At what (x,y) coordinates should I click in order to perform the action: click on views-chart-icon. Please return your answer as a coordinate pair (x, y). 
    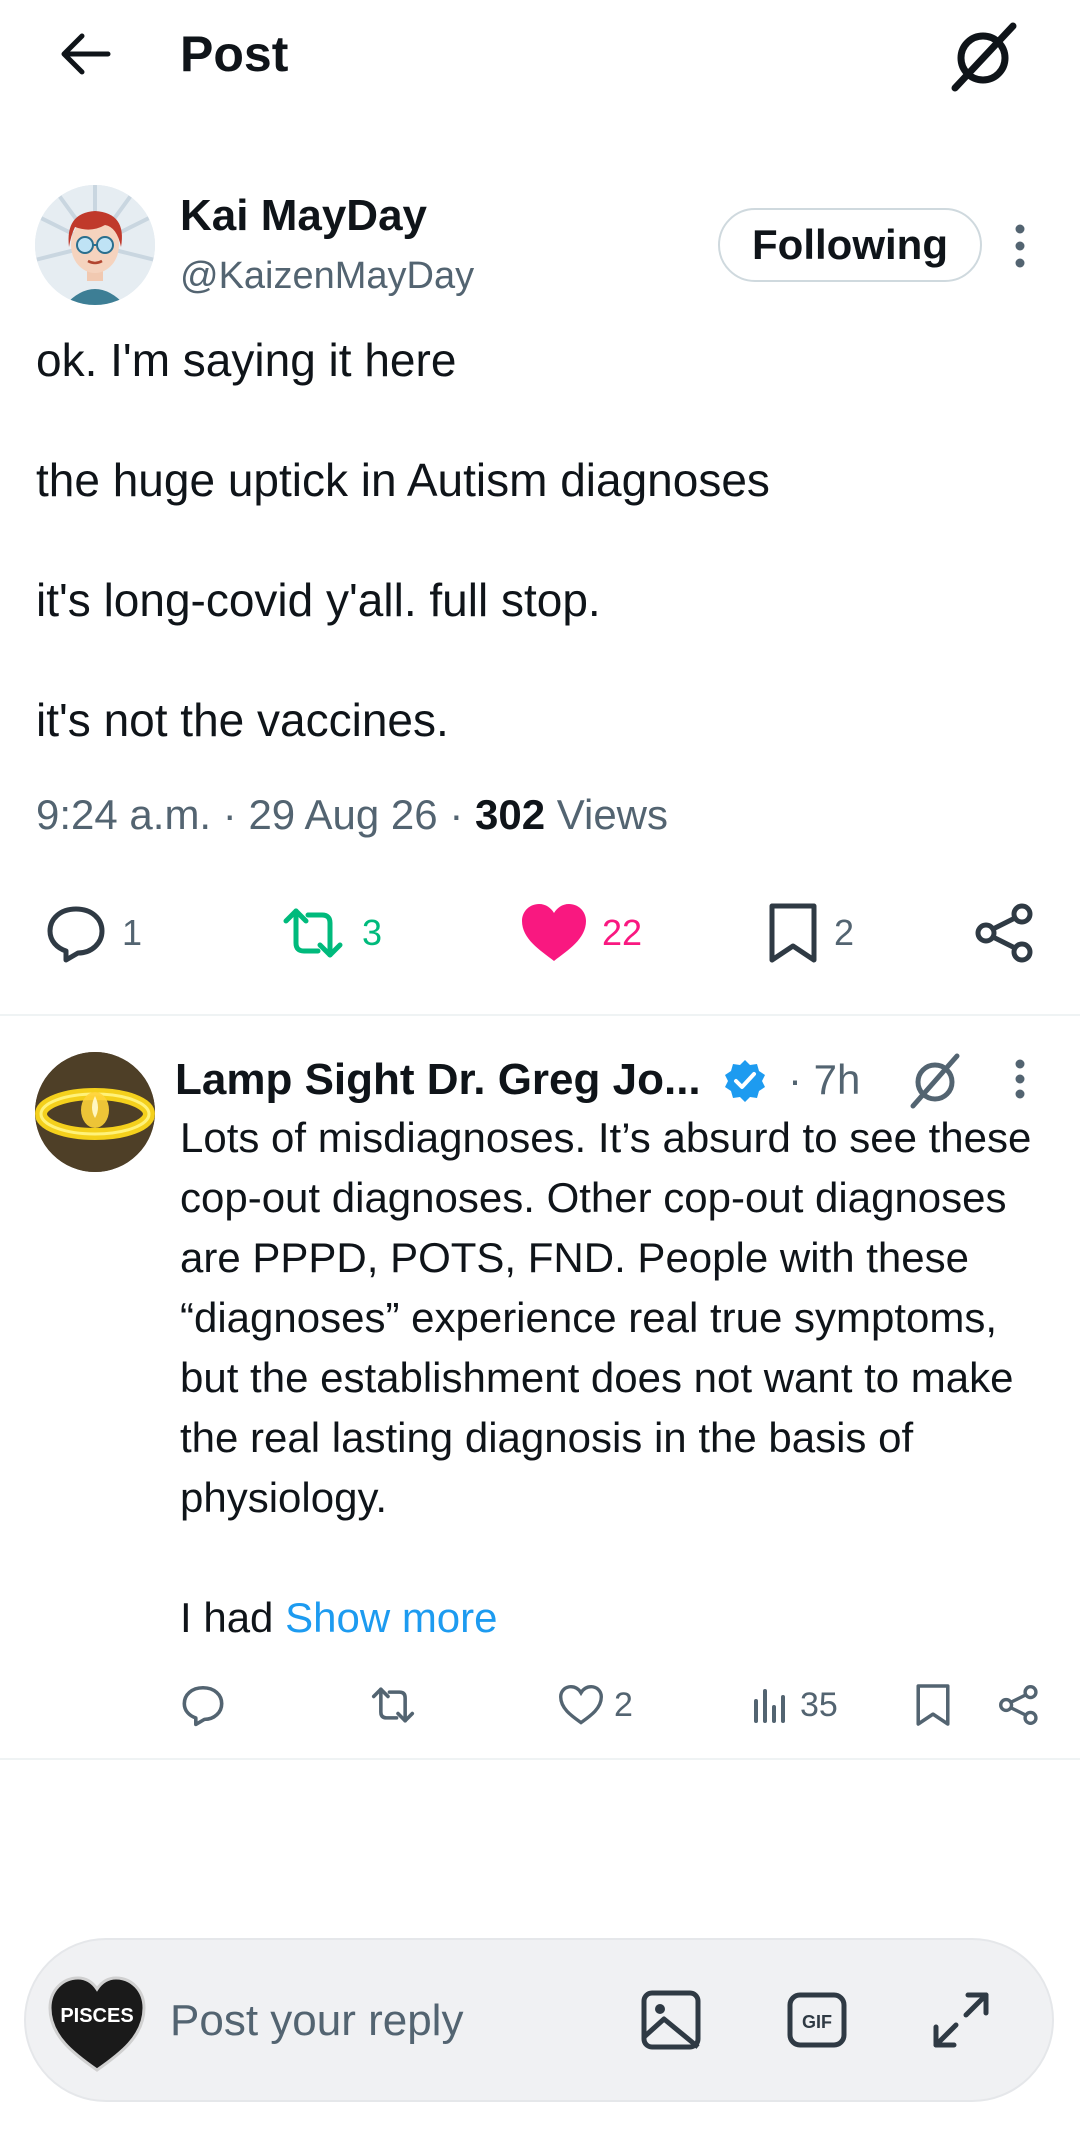
    Looking at the image, I should click on (769, 1706).